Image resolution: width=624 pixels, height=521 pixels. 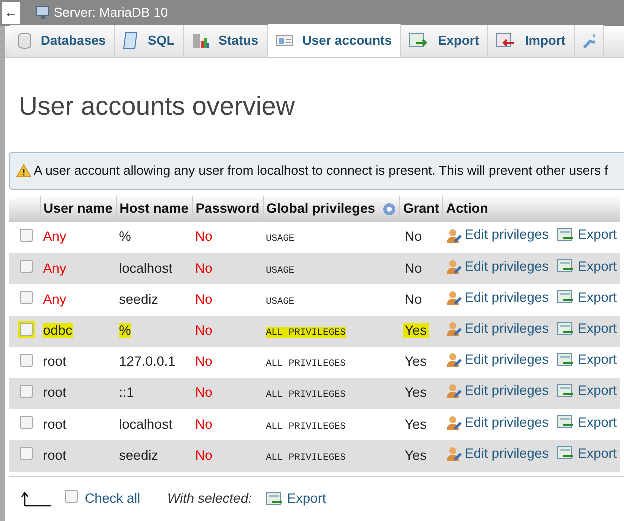 What do you see at coordinates (201, 41) in the screenshot?
I see `bar-chart-icon` at bounding box center [201, 41].